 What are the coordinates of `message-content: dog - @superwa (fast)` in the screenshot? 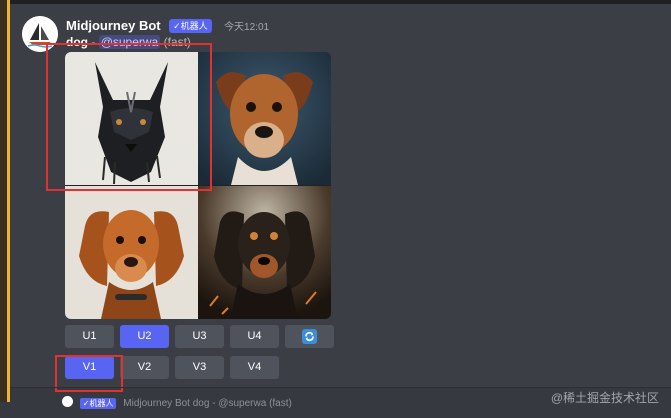 It's located at (128, 42).